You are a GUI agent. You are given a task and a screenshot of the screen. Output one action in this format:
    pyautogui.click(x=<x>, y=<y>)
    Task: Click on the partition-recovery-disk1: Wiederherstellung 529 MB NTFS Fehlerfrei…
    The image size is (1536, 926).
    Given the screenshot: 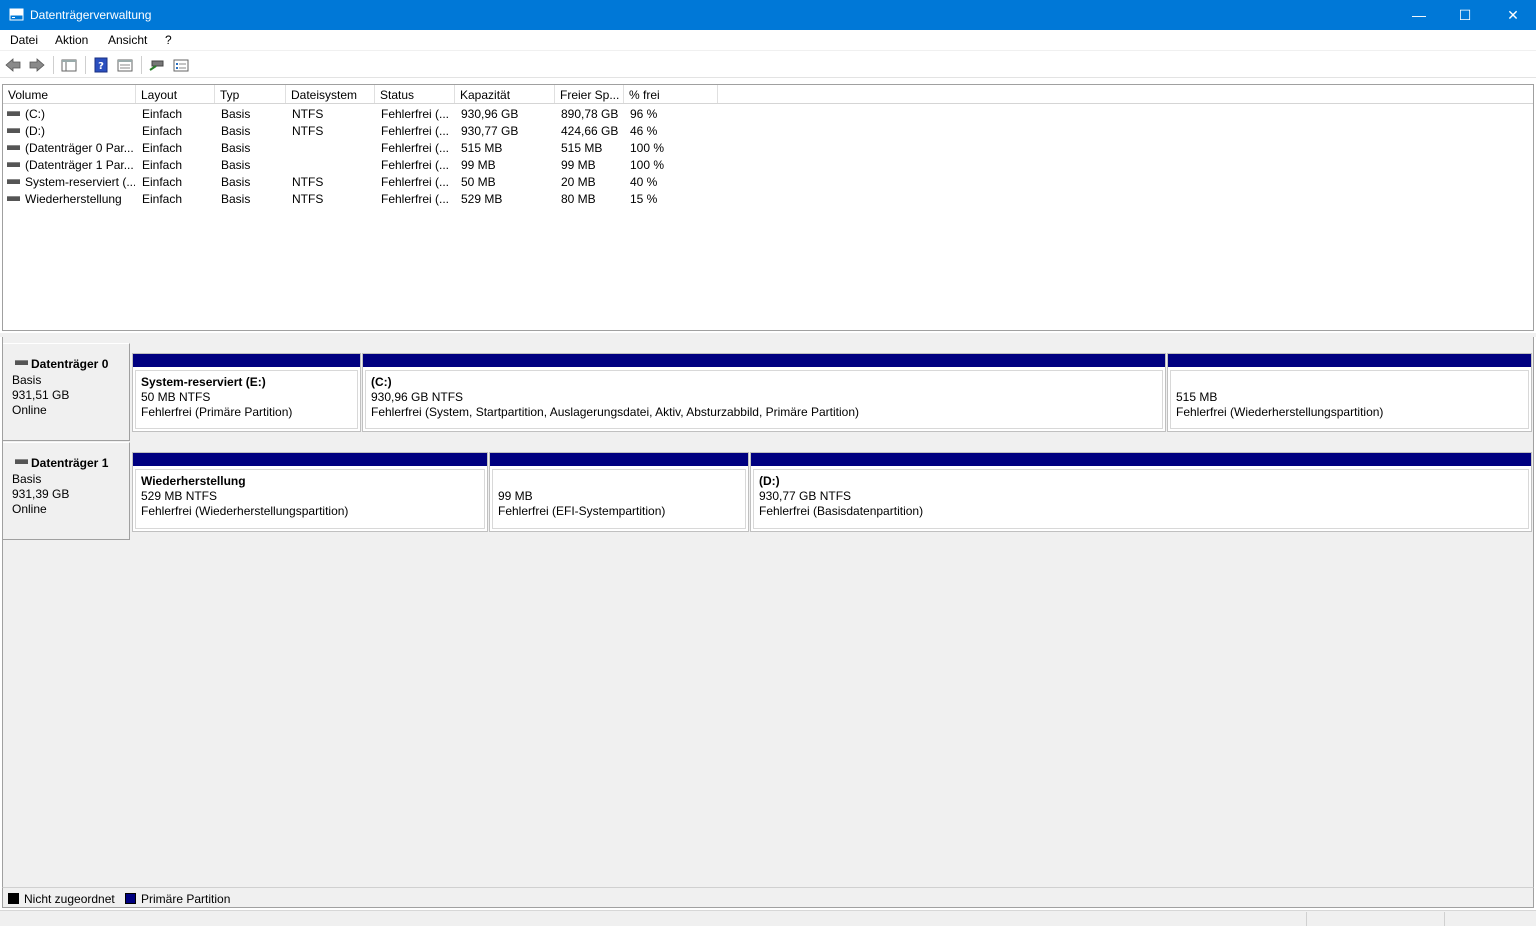 What is the action you would take?
    pyautogui.click(x=310, y=492)
    